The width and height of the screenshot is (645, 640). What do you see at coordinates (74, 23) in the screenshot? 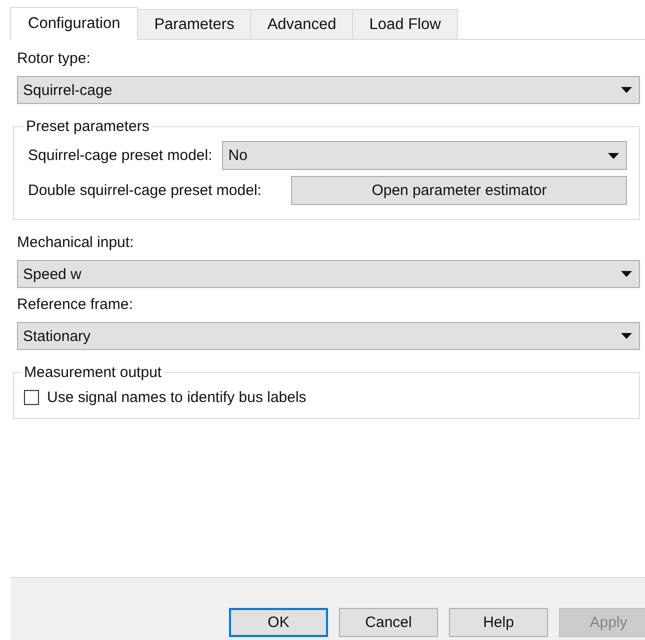
I see `tab: Configuration` at bounding box center [74, 23].